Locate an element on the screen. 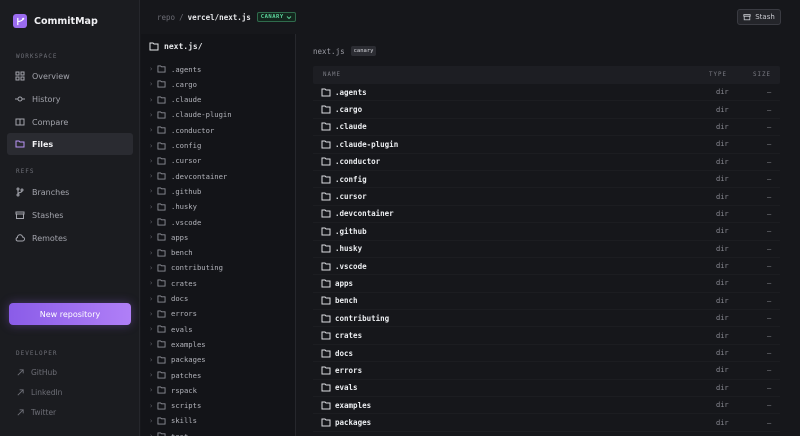 This screenshot has width=800, height=436. table-row: .cargo dir — is located at coordinates (546, 110).